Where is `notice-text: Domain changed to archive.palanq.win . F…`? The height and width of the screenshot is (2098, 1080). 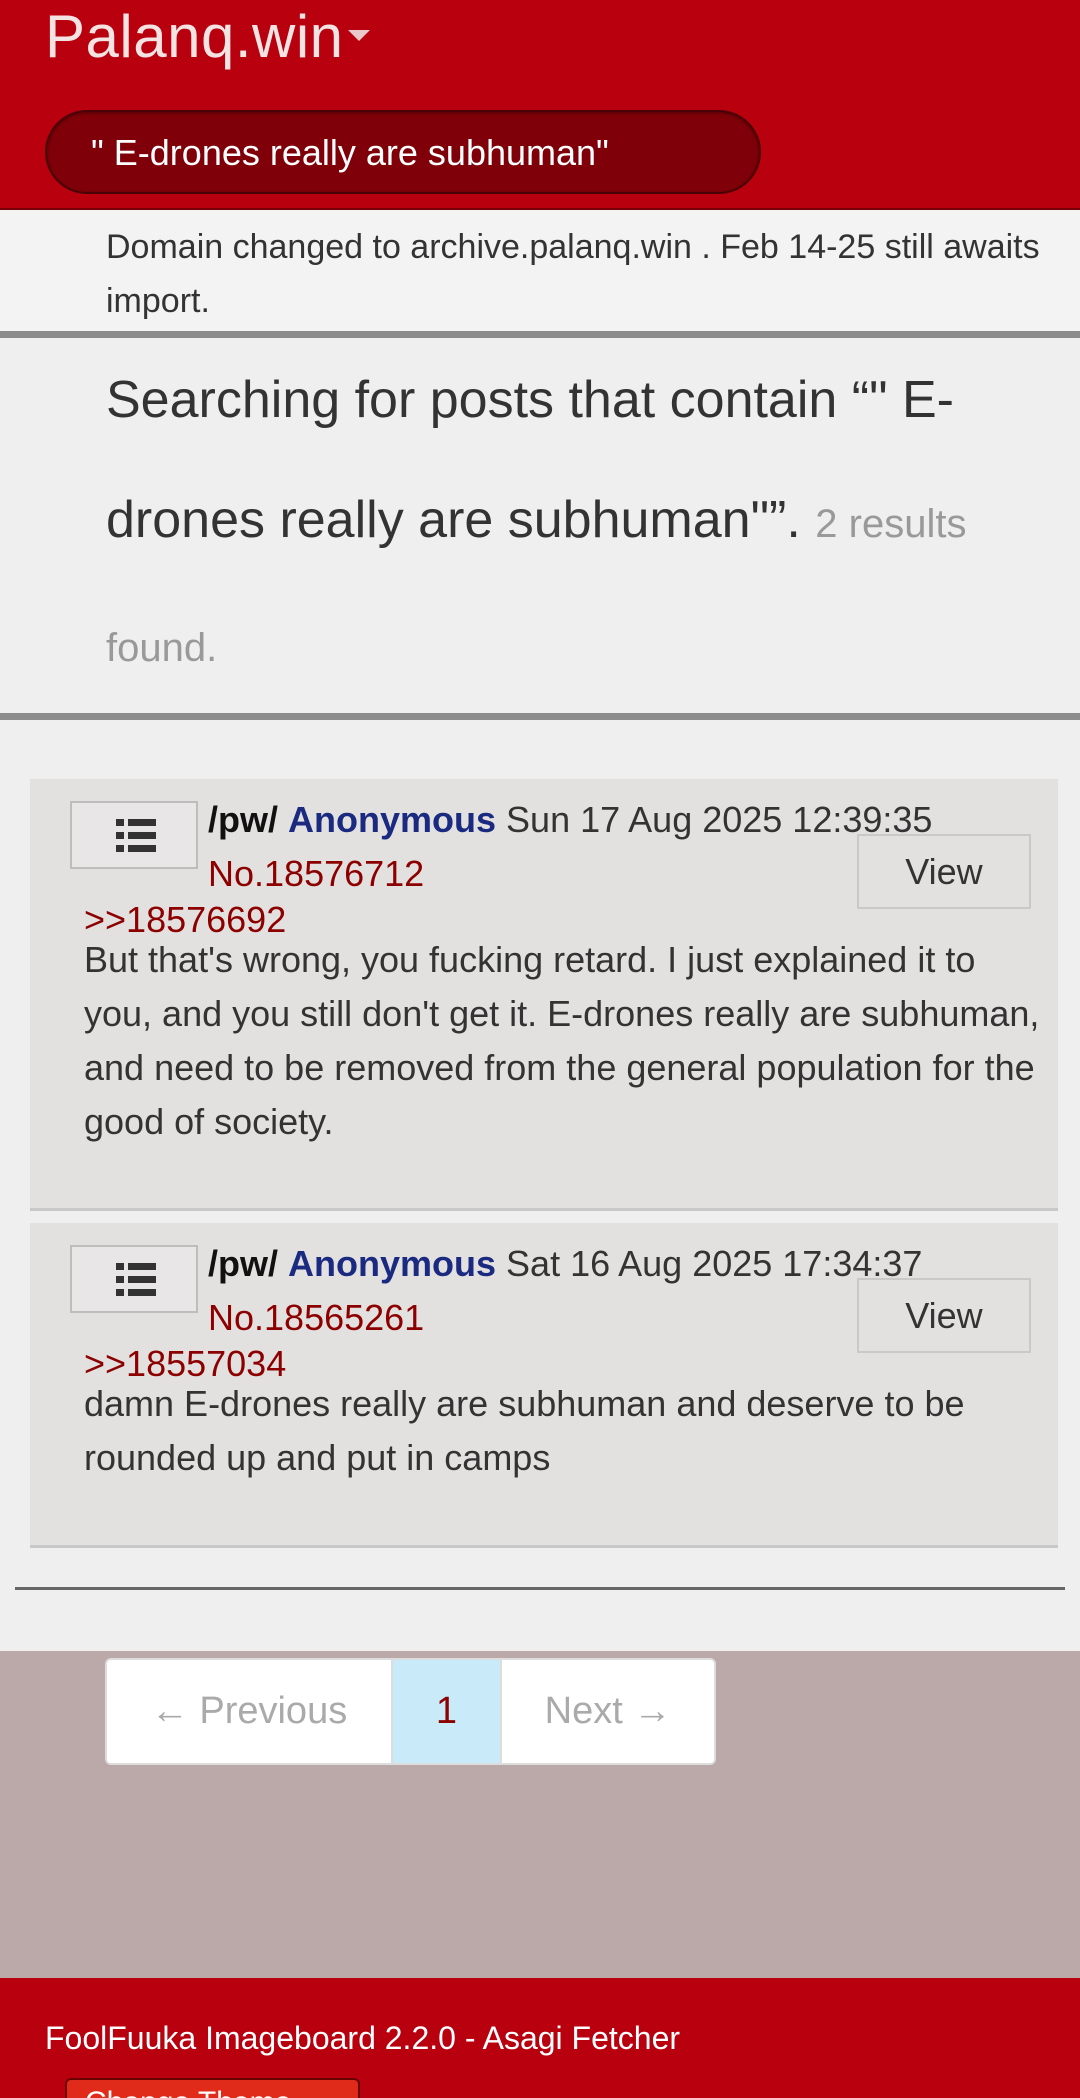
notice-text: Domain changed to archive.palanq.win . F… is located at coordinates (573, 274).